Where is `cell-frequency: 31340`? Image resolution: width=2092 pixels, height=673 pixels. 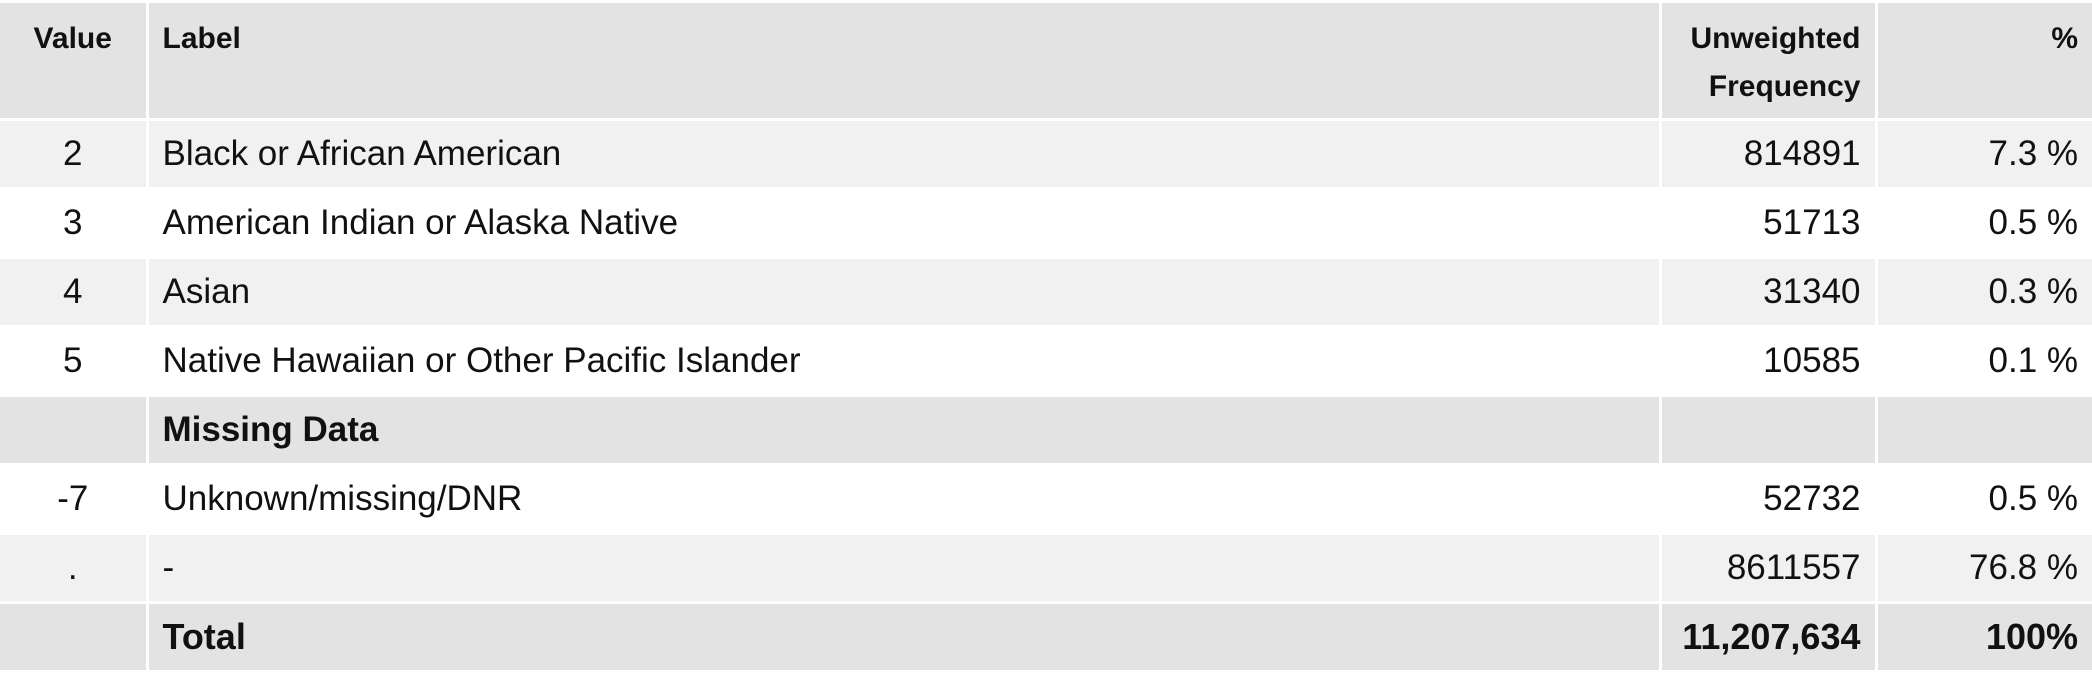
cell-frequency: 31340 is located at coordinates (1768, 292).